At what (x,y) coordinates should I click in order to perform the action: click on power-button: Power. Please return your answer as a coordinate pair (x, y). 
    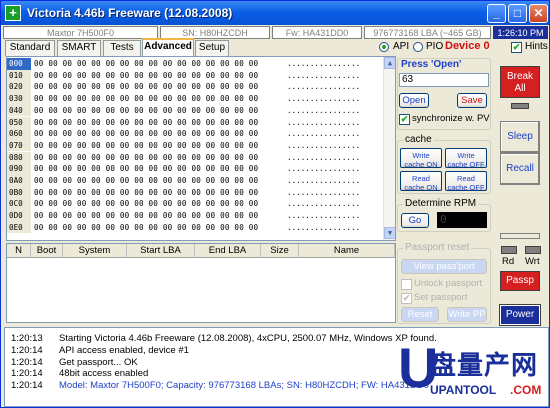
    Looking at the image, I should click on (520, 315).